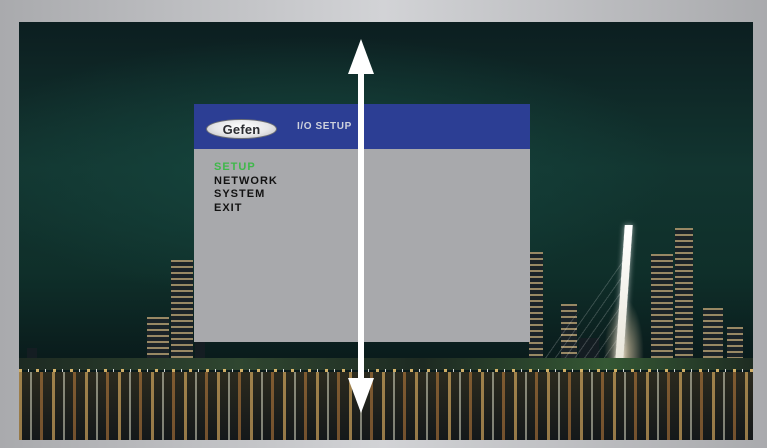 This screenshot has width=767, height=448. What do you see at coordinates (361, 395) in the screenshot?
I see `arrow-head-down` at bounding box center [361, 395].